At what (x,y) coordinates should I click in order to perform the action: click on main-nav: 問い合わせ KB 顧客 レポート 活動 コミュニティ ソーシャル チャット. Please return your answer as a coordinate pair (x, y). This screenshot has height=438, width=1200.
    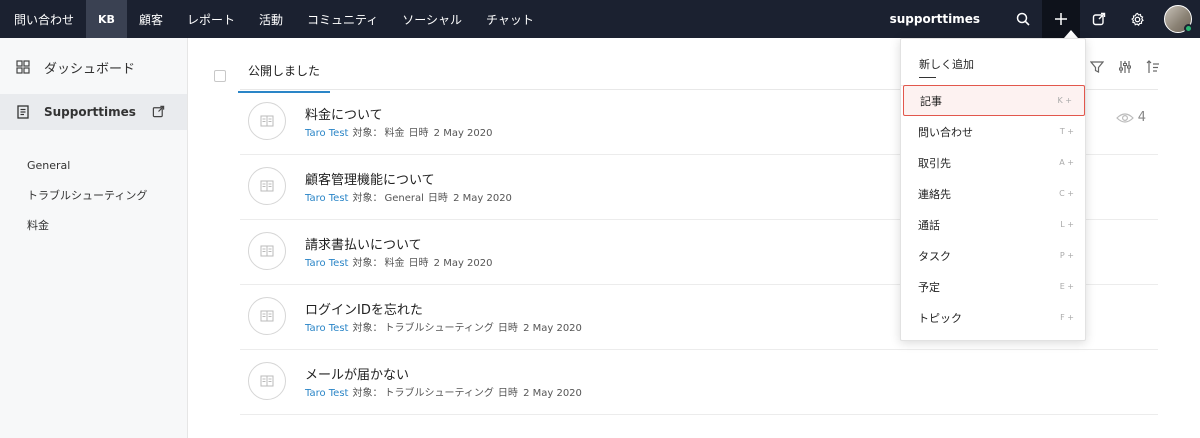
    Looking at the image, I should click on (273, 19).